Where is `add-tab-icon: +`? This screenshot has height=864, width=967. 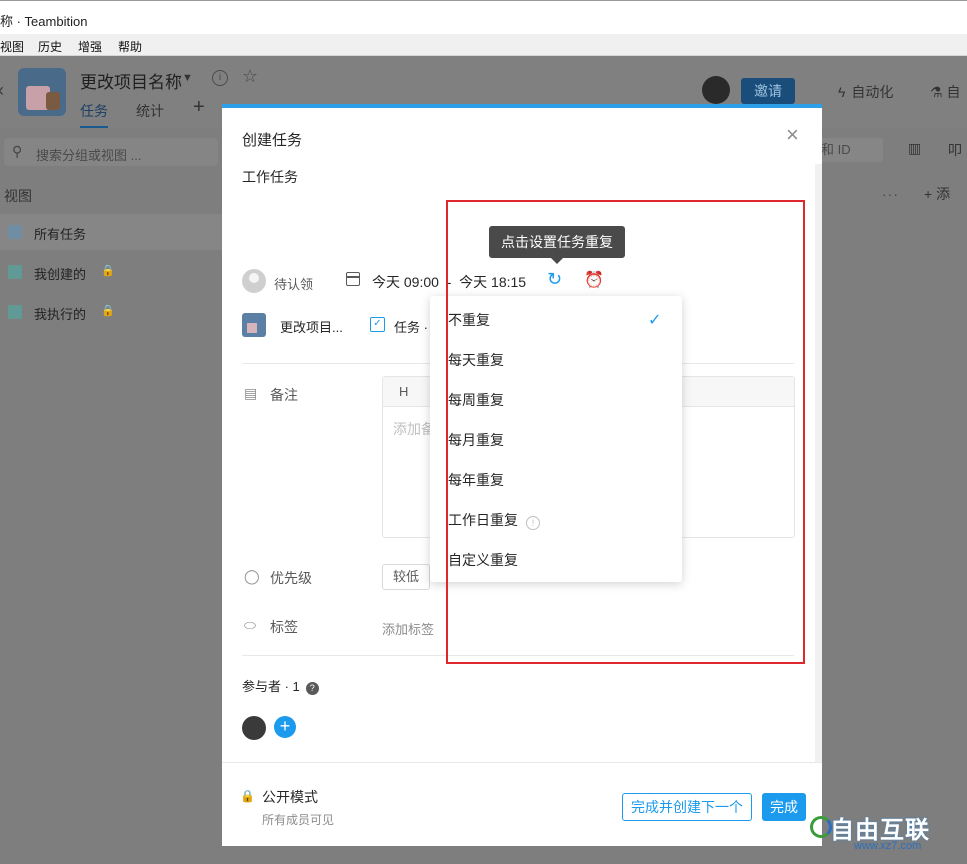 add-tab-icon: + is located at coordinates (199, 107).